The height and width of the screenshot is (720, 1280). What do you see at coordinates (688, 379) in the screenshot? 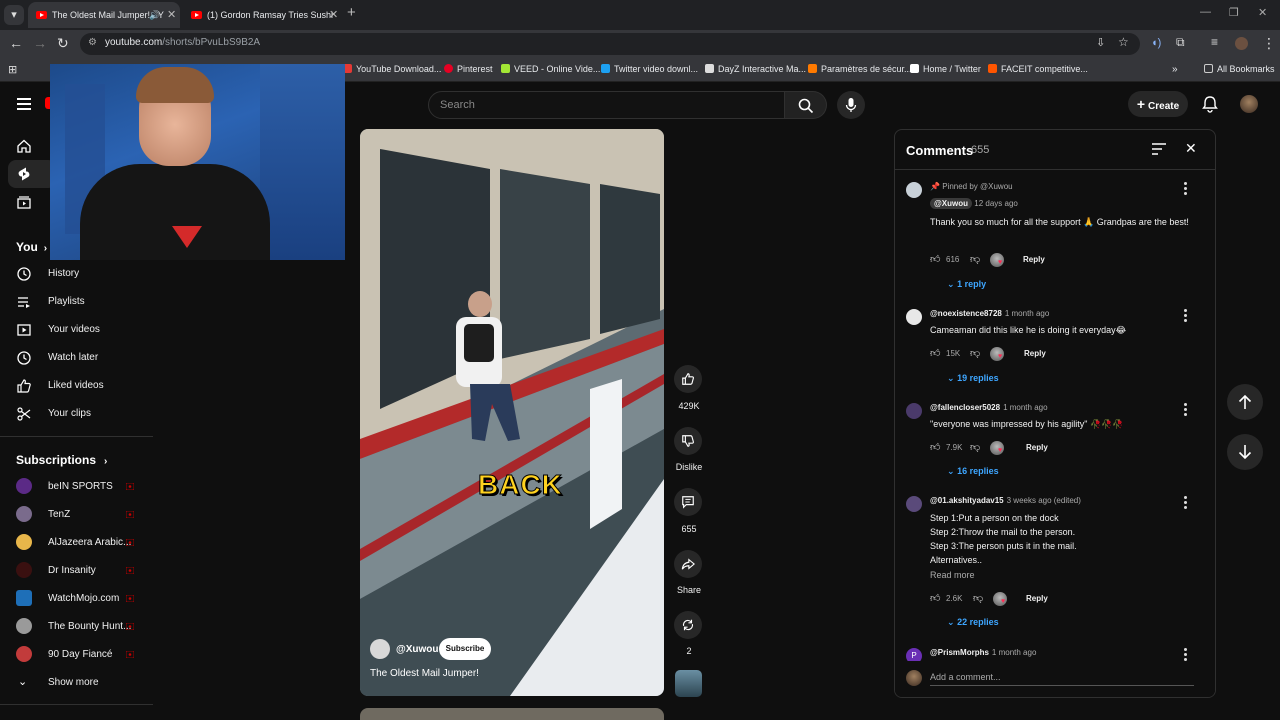
I see `like-button` at bounding box center [688, 379].